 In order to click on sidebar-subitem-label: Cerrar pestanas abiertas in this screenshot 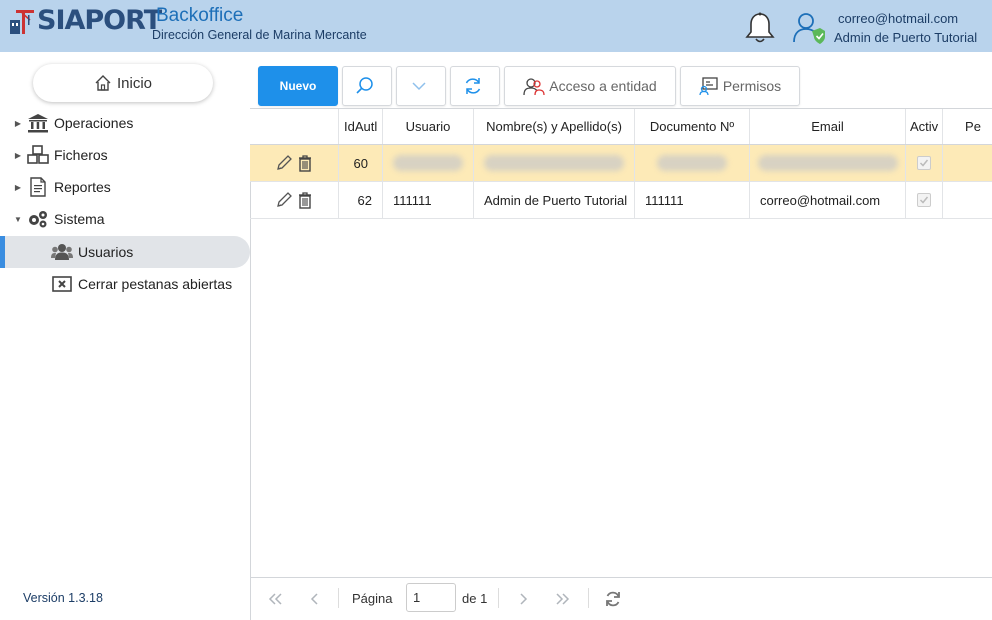, I will do `click(155, 284)`.